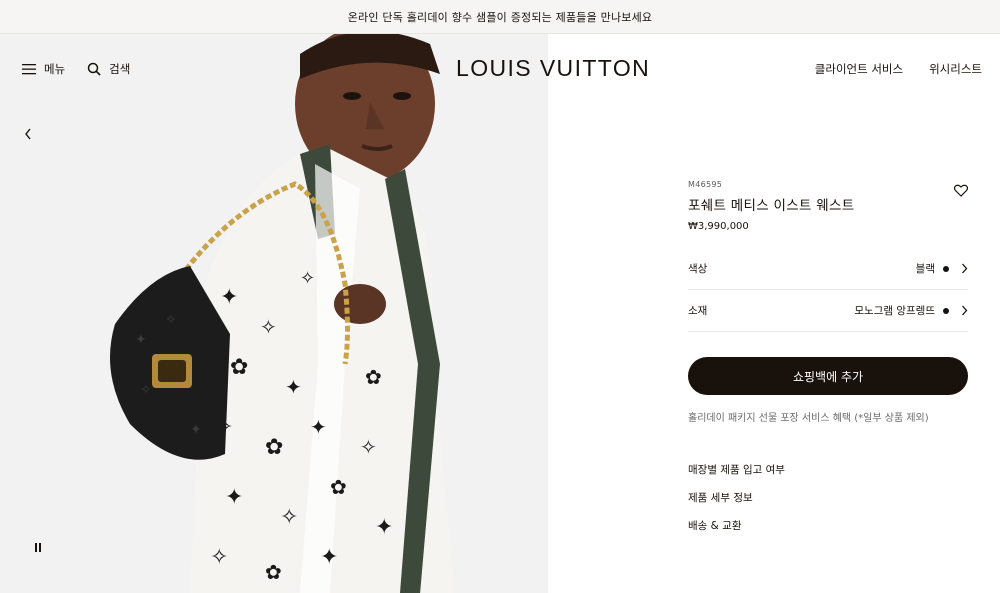  I want to click on material-selector: 소재 모노그램 앙프렝뜨, so click(828, 311).